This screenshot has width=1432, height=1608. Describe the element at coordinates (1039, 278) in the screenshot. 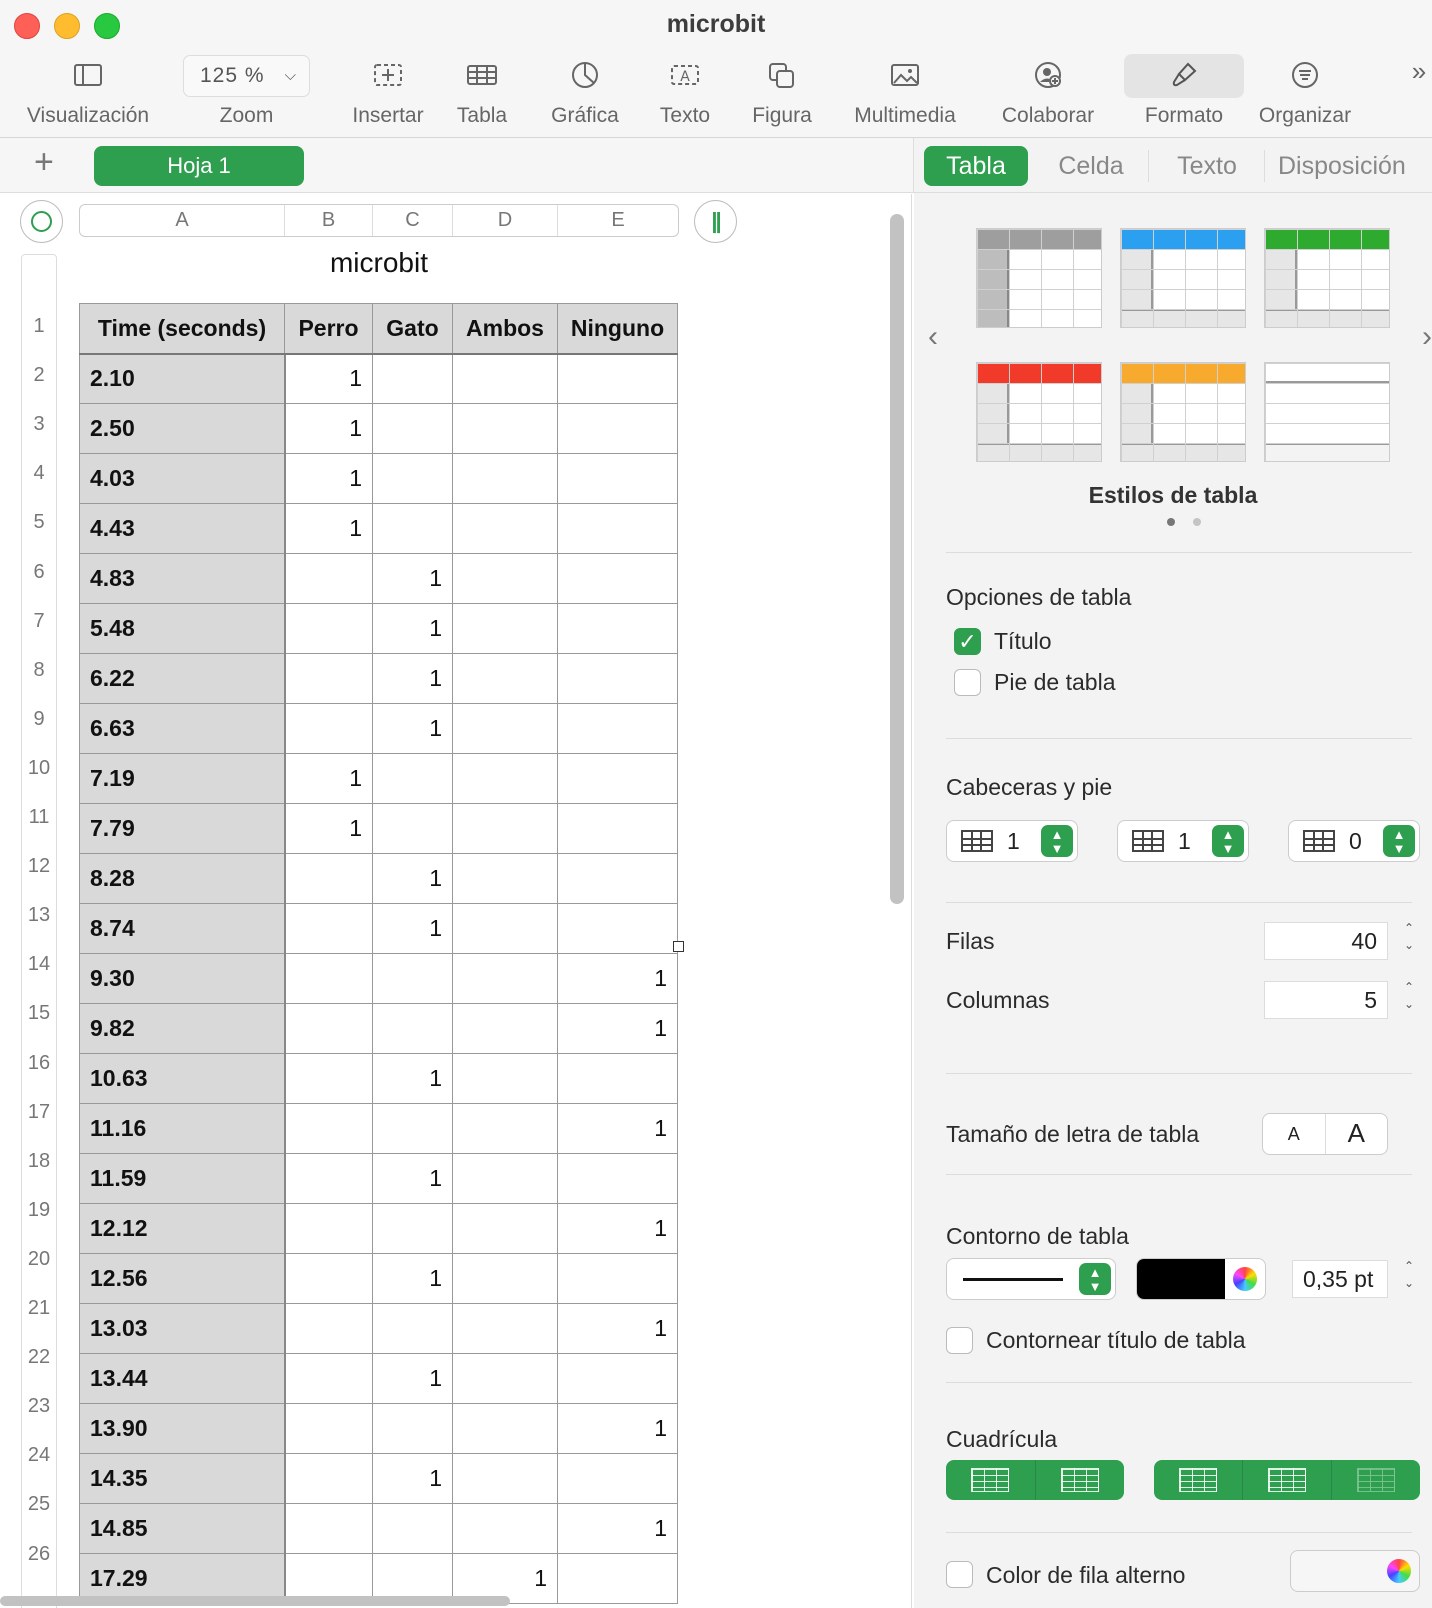

I see `table-style-gray` at that location.